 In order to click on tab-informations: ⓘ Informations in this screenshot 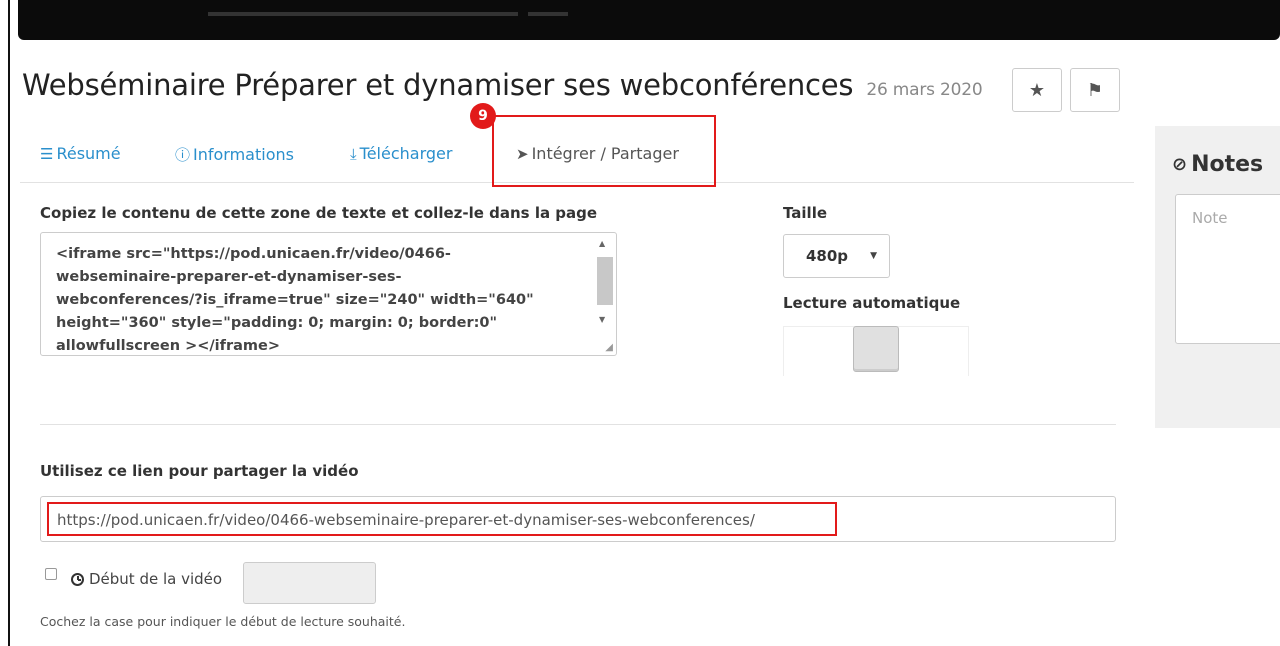, I will do `click(234, 154)`.